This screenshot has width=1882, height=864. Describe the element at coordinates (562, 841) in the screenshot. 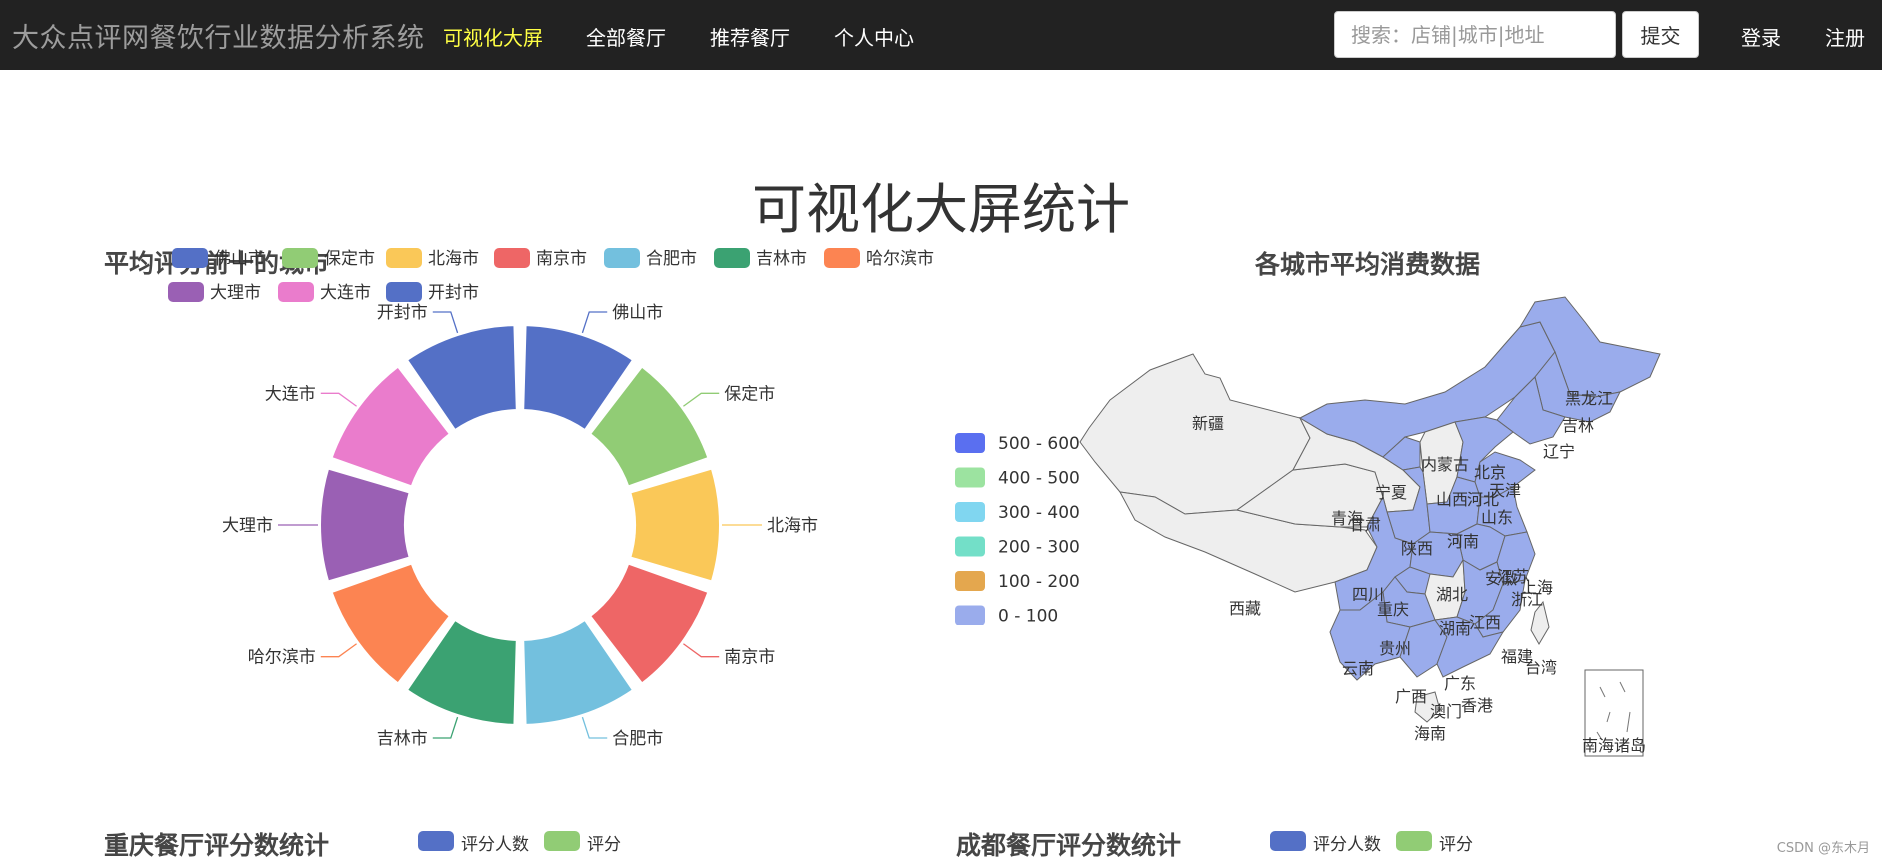

I see `chongqing-legend-swatch-score` at that location.